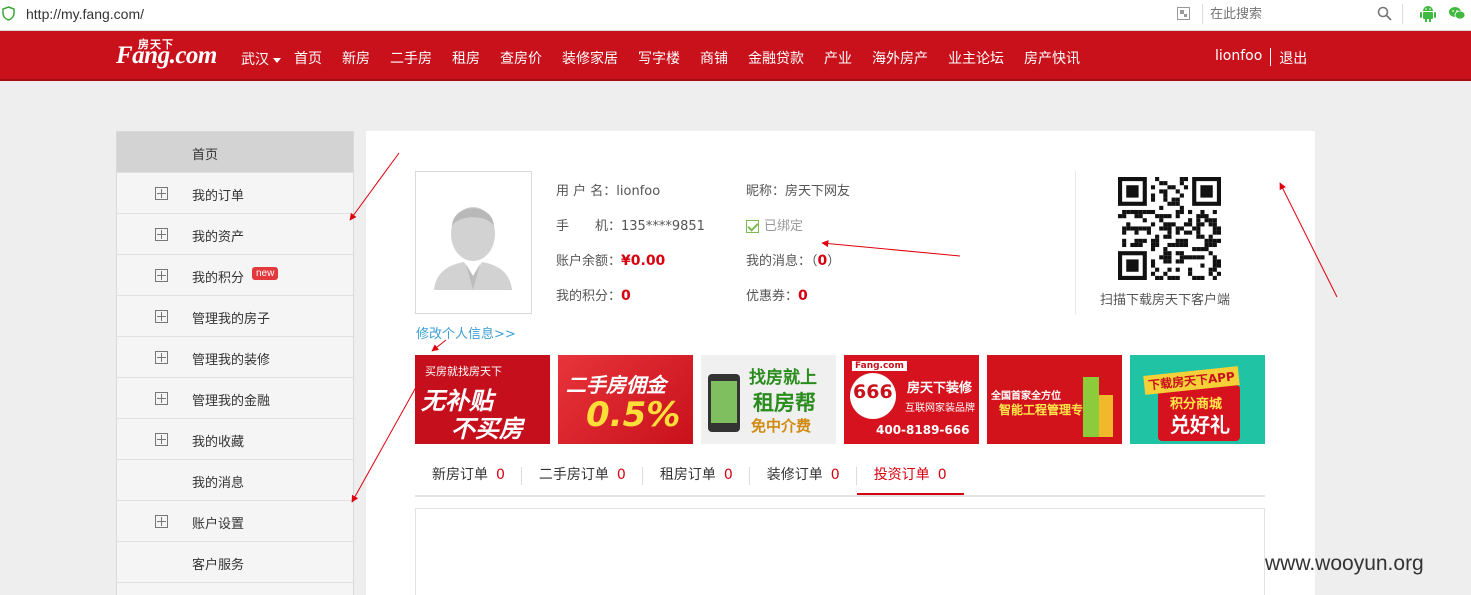 Image resolution: width=1471 pixels, height=595 pixels. Describe the element at coordinates (1238, 58) in the screenshot. I see `username-link: lionfoo` at that location.